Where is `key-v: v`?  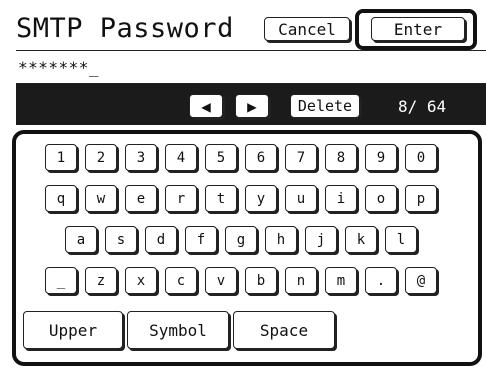 key-v: v is located at coordinates (221, 280).